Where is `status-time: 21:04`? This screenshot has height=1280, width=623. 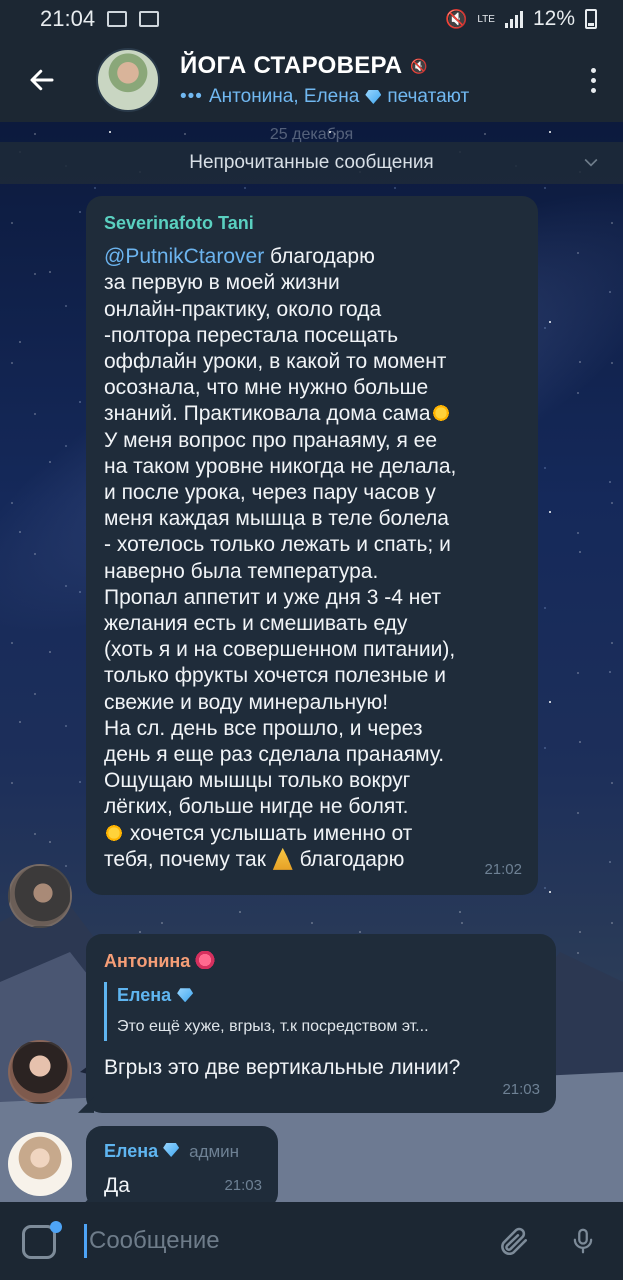
status-time: 21:04 is located at coordinates (68, 18).